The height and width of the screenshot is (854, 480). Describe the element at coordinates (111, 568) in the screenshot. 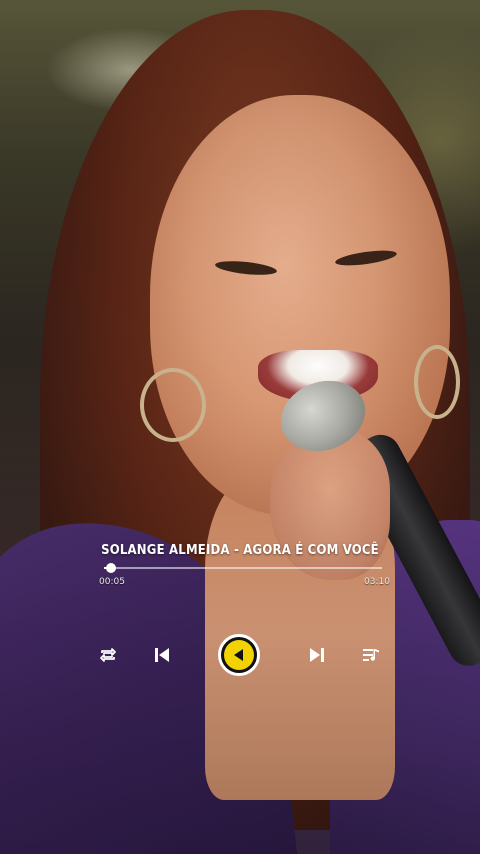

I see `progress-knob` at that location.